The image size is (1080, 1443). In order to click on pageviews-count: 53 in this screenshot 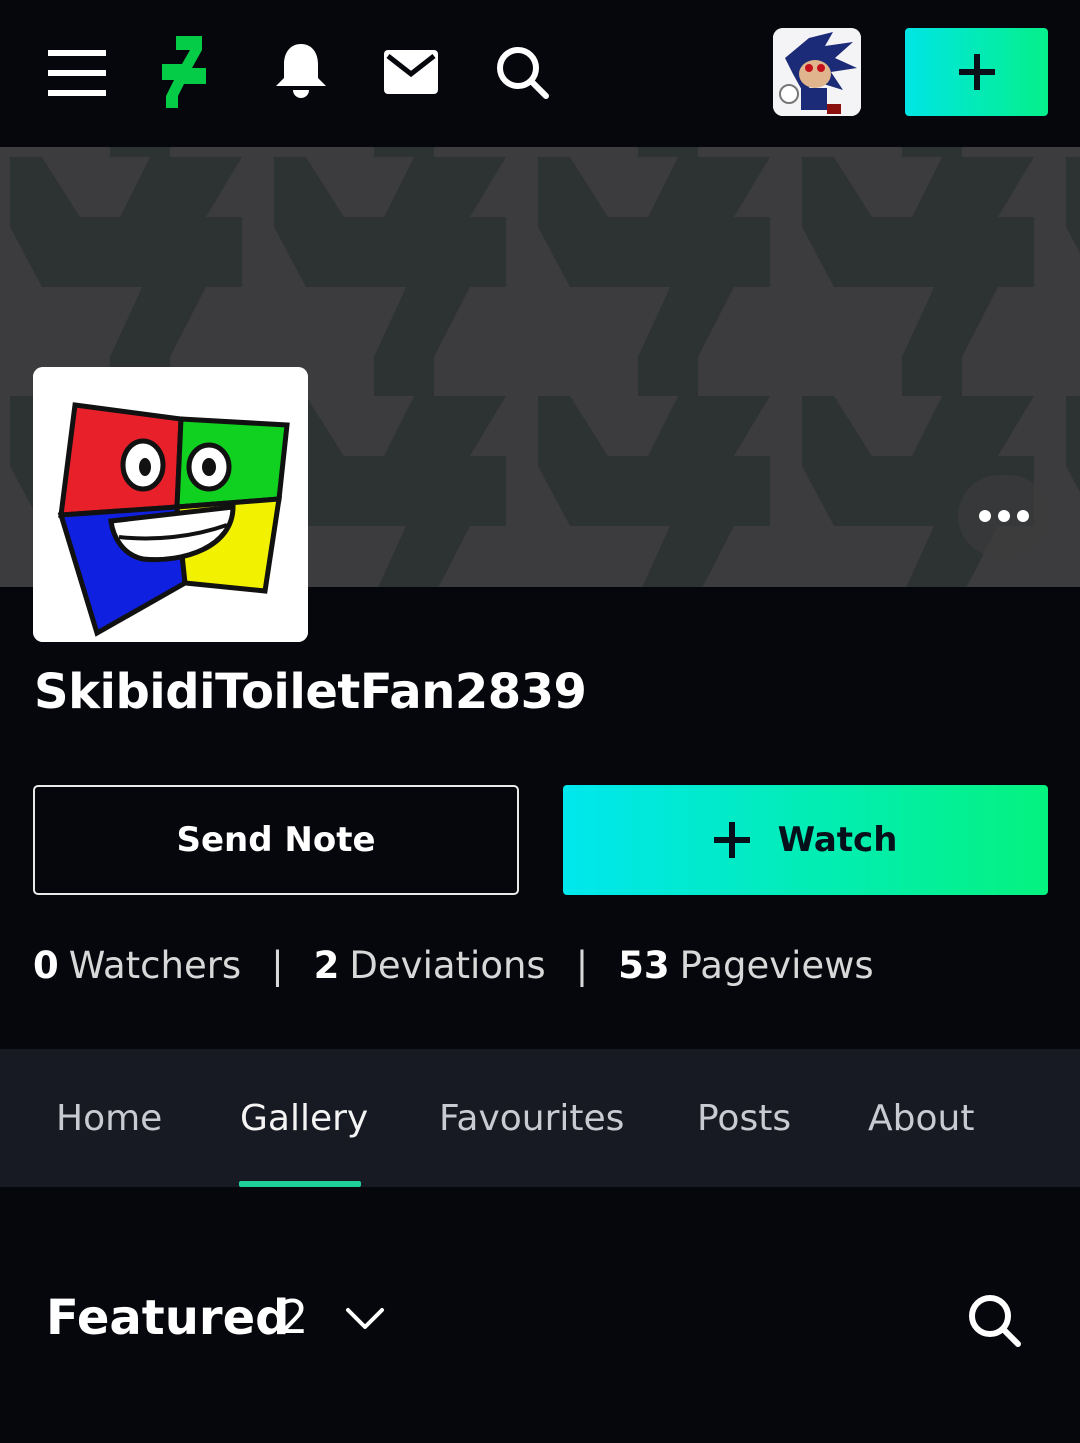, I will do `click(644, 965)`.